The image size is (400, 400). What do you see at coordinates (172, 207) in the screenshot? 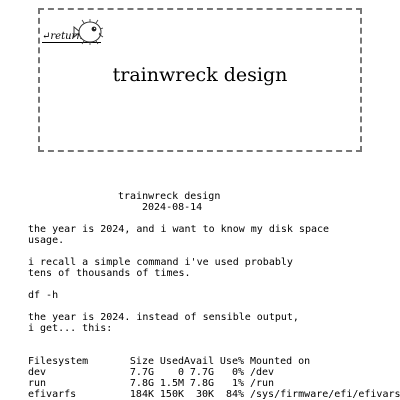
I see `post-date: 2024-08-14` at bounding box center [172, 207].